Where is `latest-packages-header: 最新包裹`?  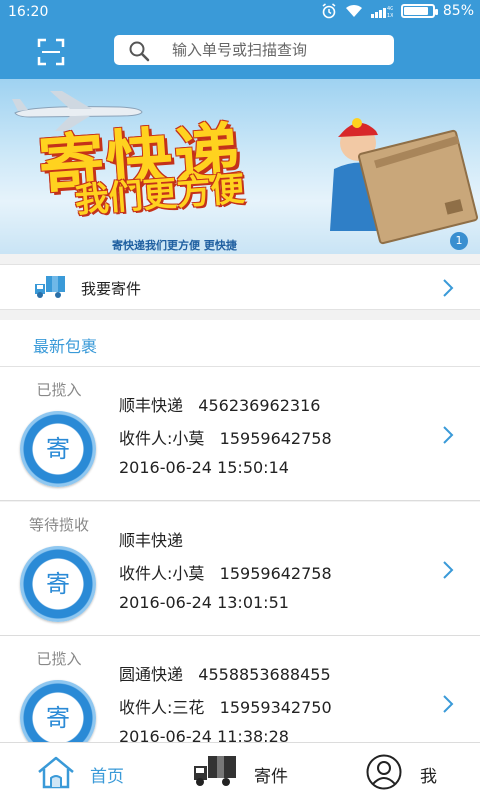
latest-packages-header: 最新包裹 is located at coordinates (240, 343).